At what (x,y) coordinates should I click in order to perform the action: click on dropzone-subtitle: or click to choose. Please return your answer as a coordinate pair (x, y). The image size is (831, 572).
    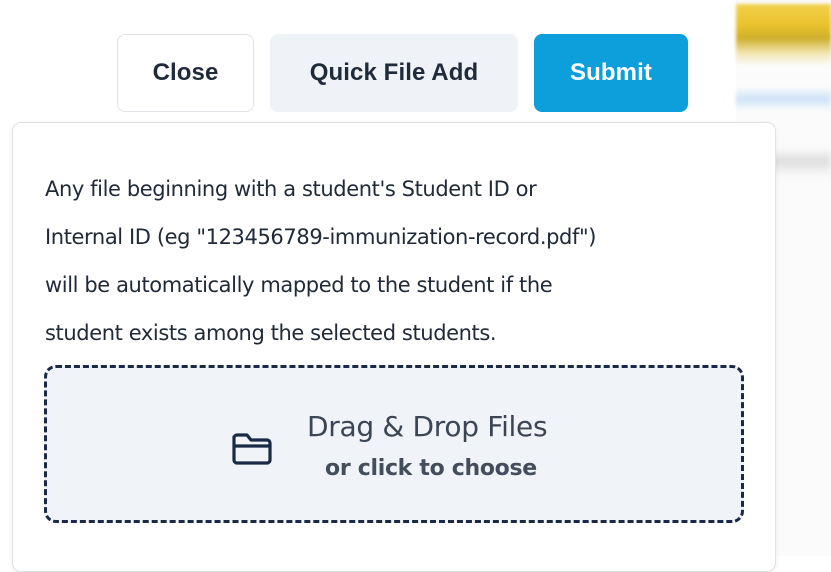
    Looking at the image, I should click on (431, 468).